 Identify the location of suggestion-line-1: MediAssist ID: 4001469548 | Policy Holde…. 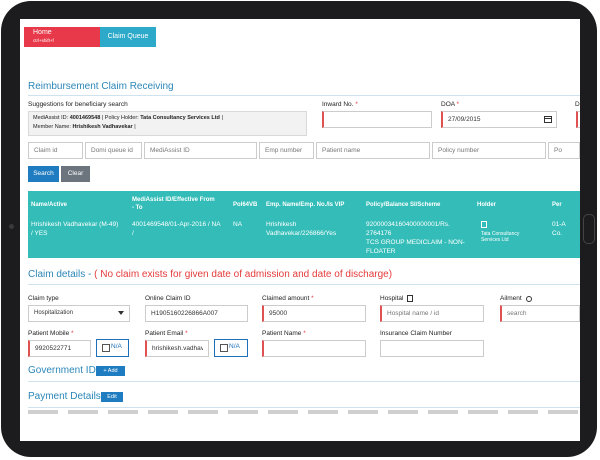
(167, 118).